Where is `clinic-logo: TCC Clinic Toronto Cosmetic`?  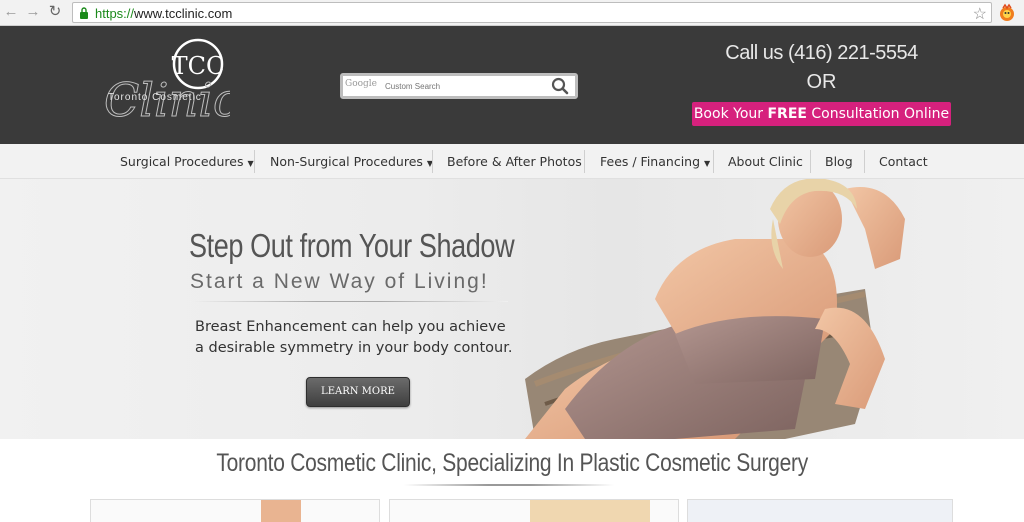
clinic-logo: TCC Clinic Toronto Cosmetic is located at coordinates (165, 84).